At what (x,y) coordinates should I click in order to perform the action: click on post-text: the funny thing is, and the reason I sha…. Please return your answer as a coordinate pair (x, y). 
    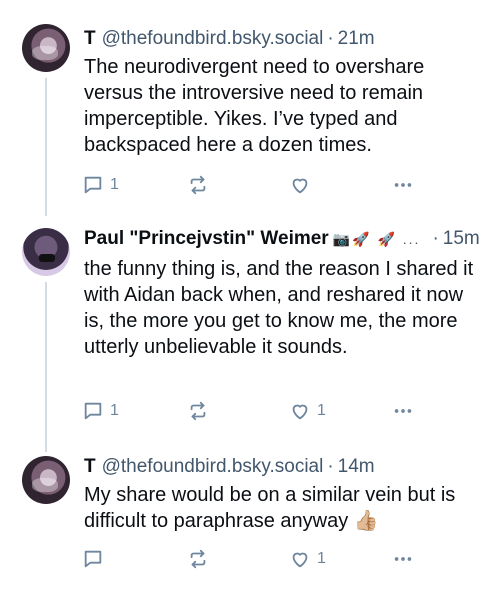
    Looking at the image, I should click on (279, 308).